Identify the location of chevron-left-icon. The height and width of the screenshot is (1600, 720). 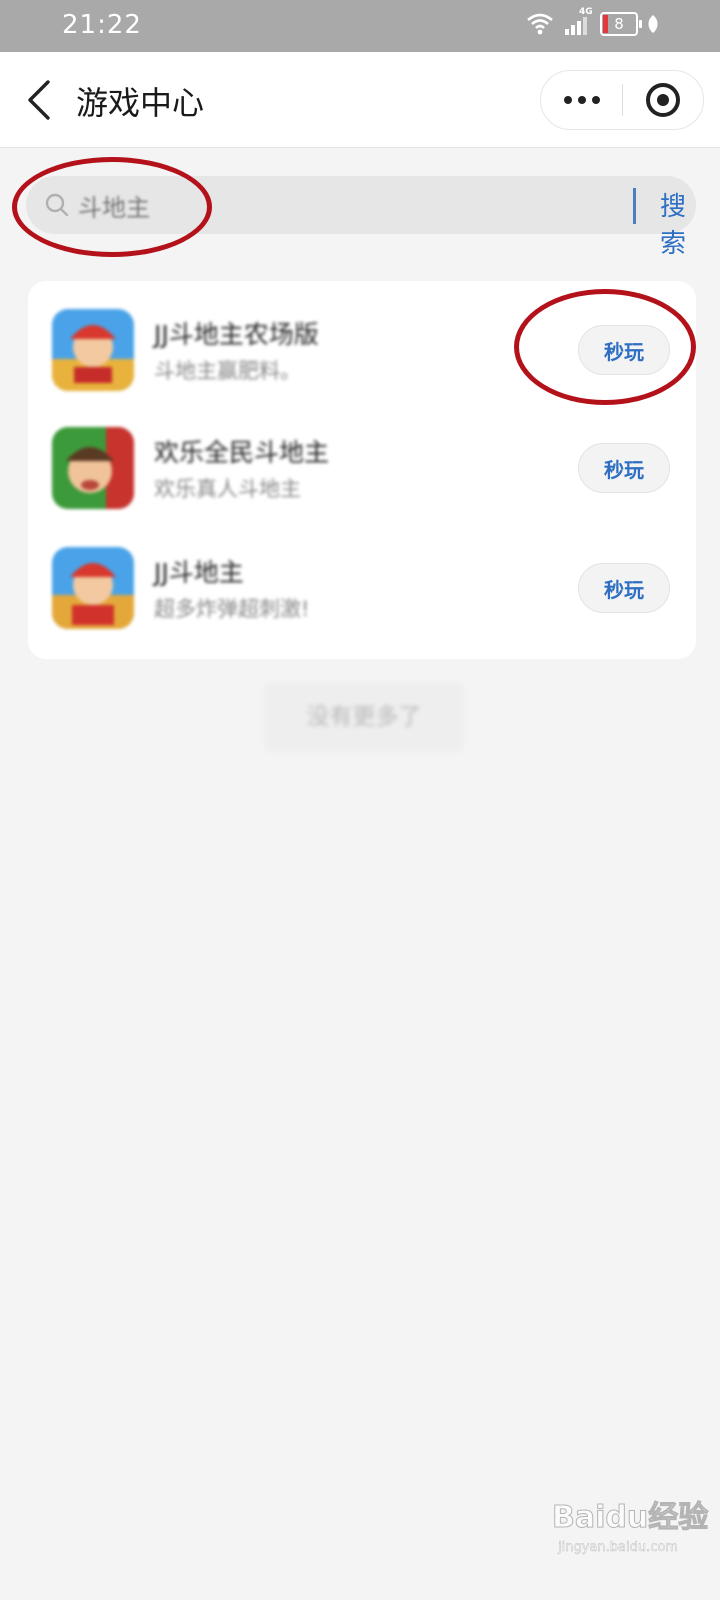
(39, 100).